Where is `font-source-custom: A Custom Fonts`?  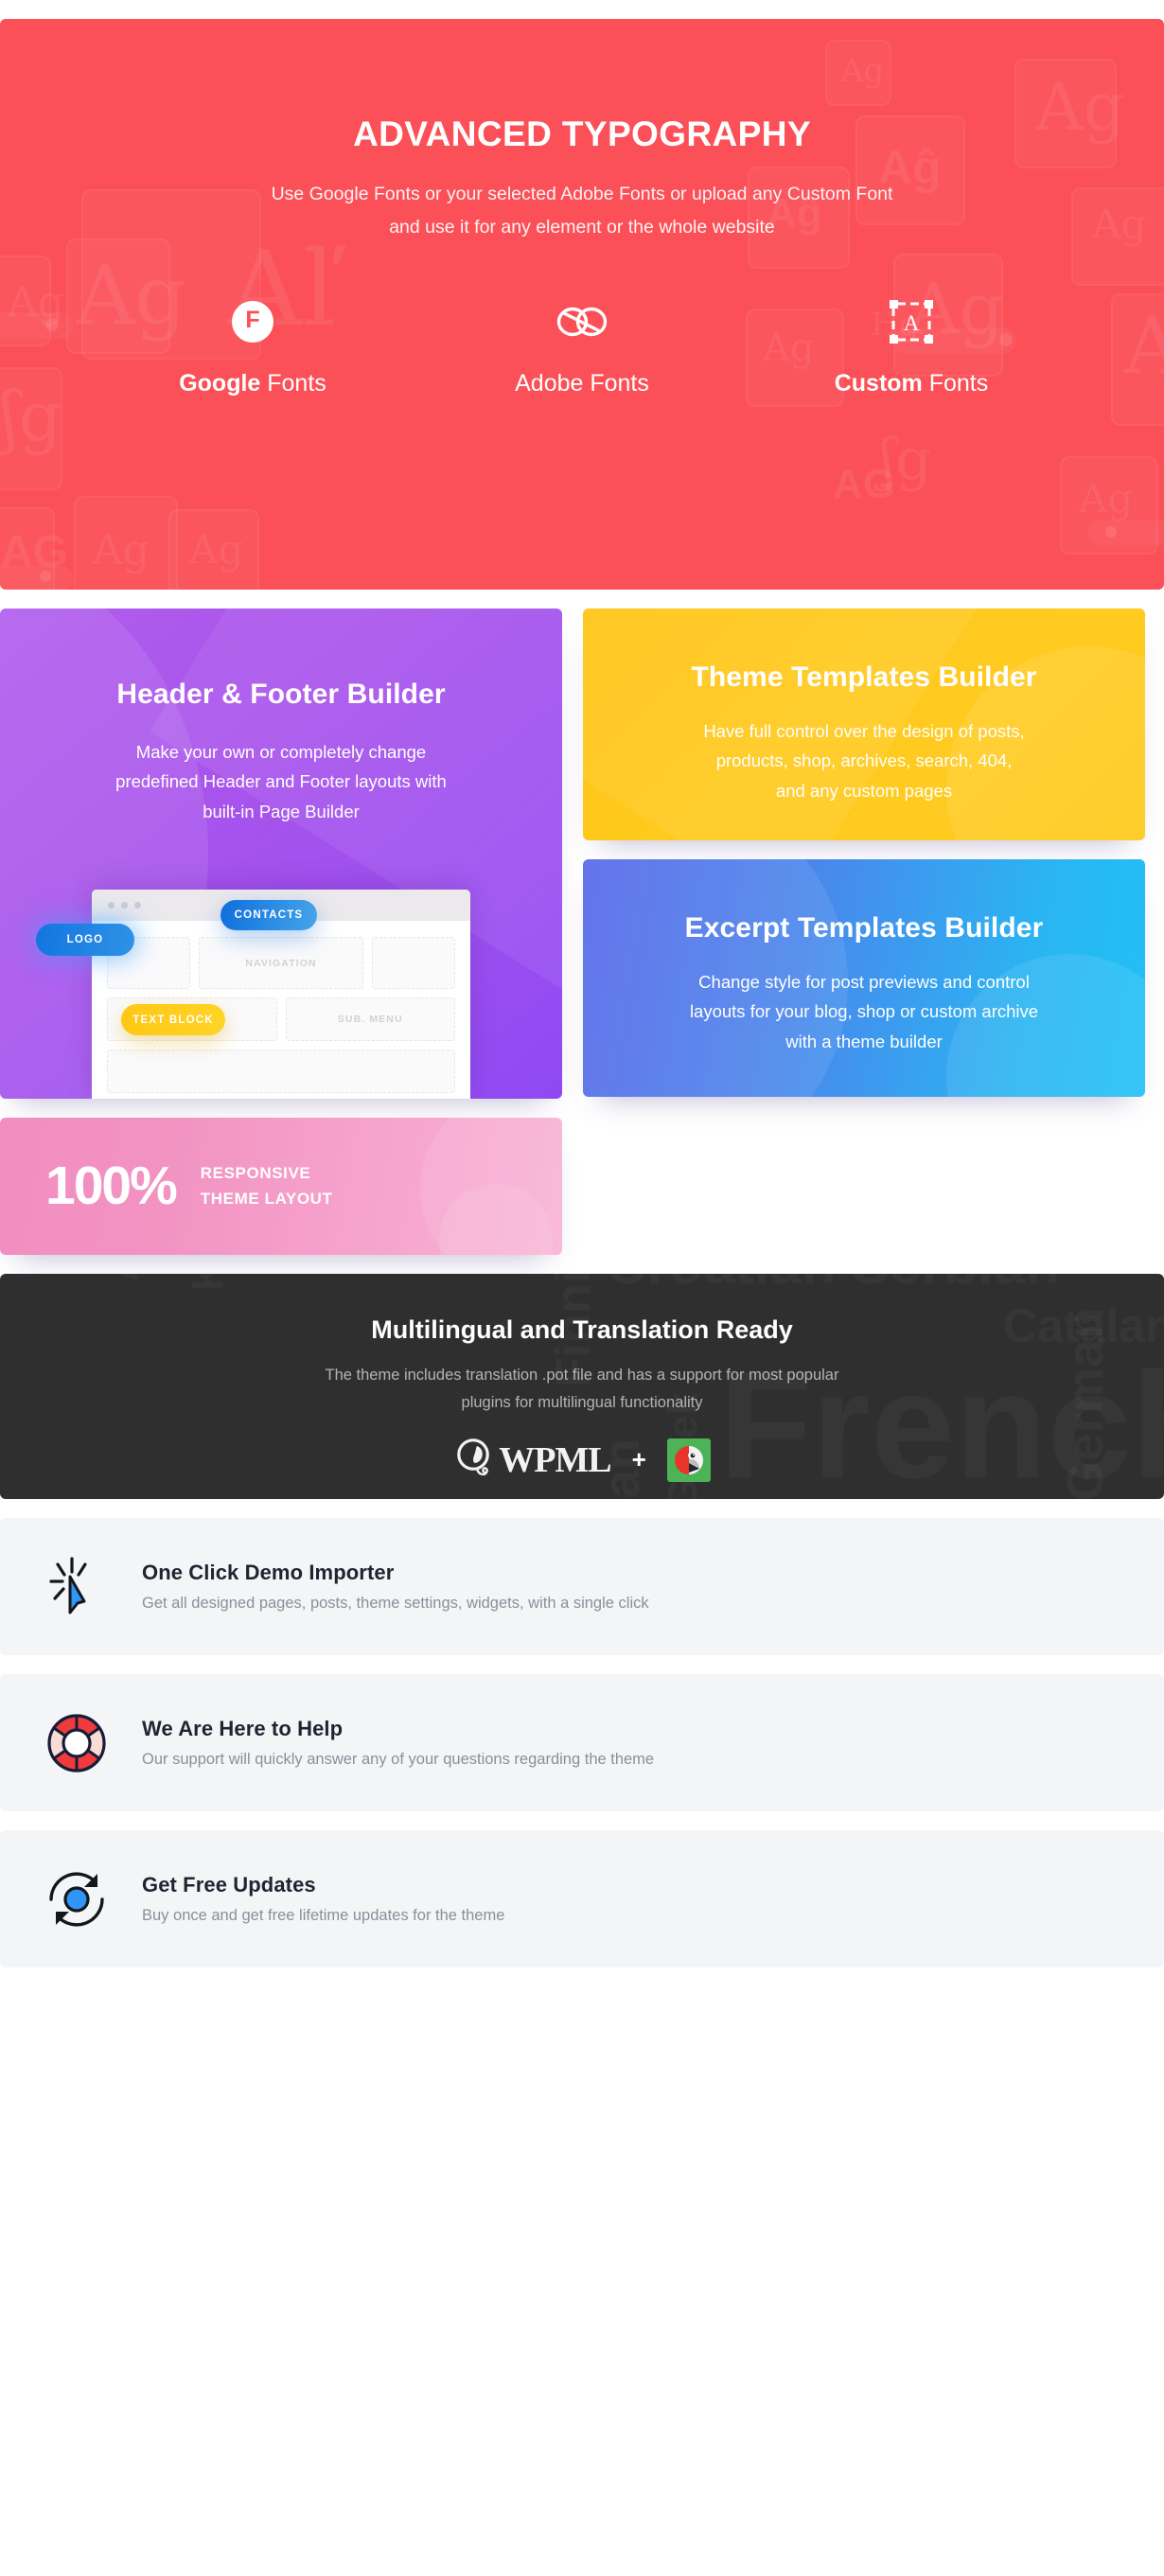
font-source-custom: A Custom Fonts is located at coordinates (911, 344).